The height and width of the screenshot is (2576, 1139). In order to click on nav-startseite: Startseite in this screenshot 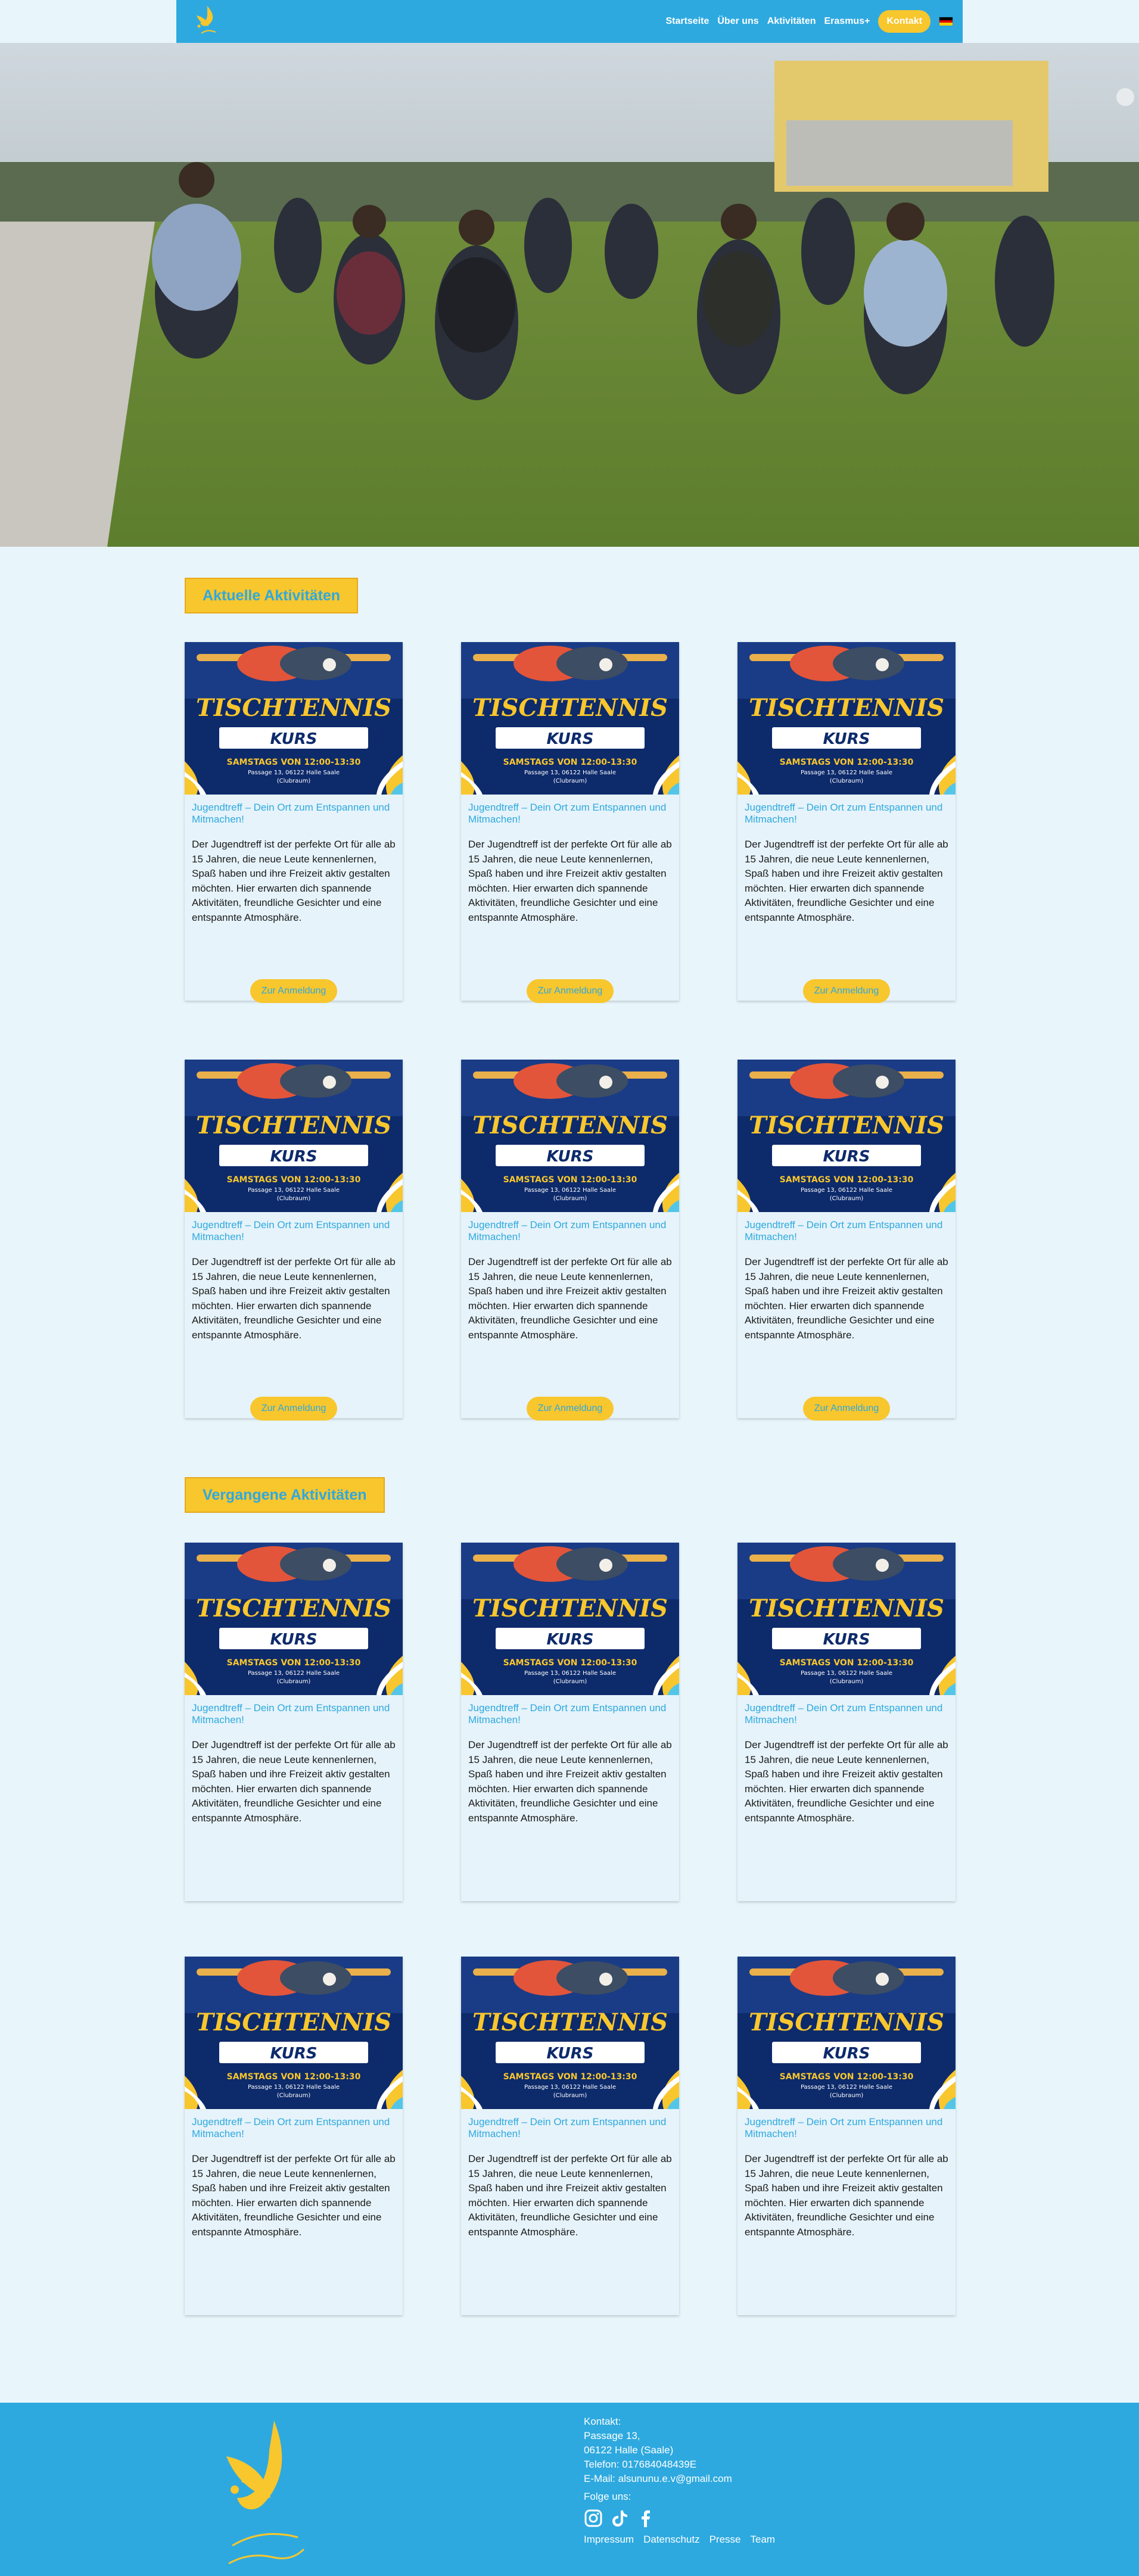, I will do `click(687, 21)`.